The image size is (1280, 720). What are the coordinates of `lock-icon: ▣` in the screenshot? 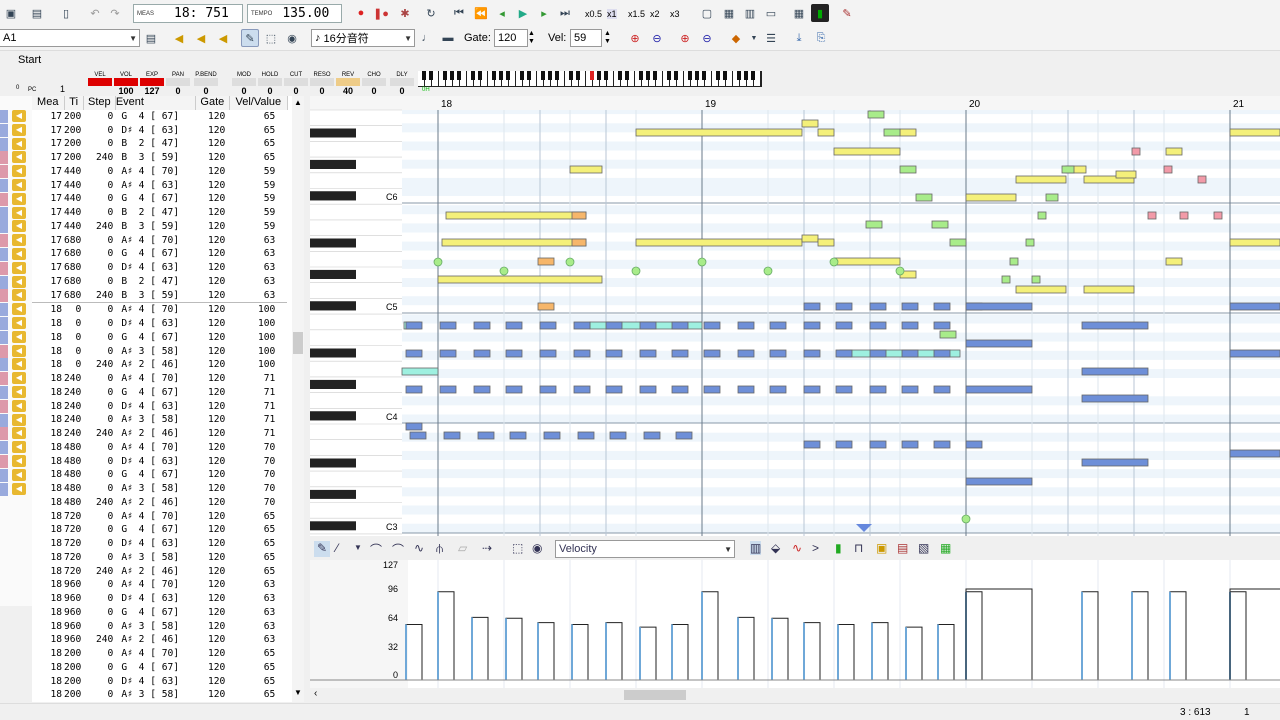 It's located at (881, 548).